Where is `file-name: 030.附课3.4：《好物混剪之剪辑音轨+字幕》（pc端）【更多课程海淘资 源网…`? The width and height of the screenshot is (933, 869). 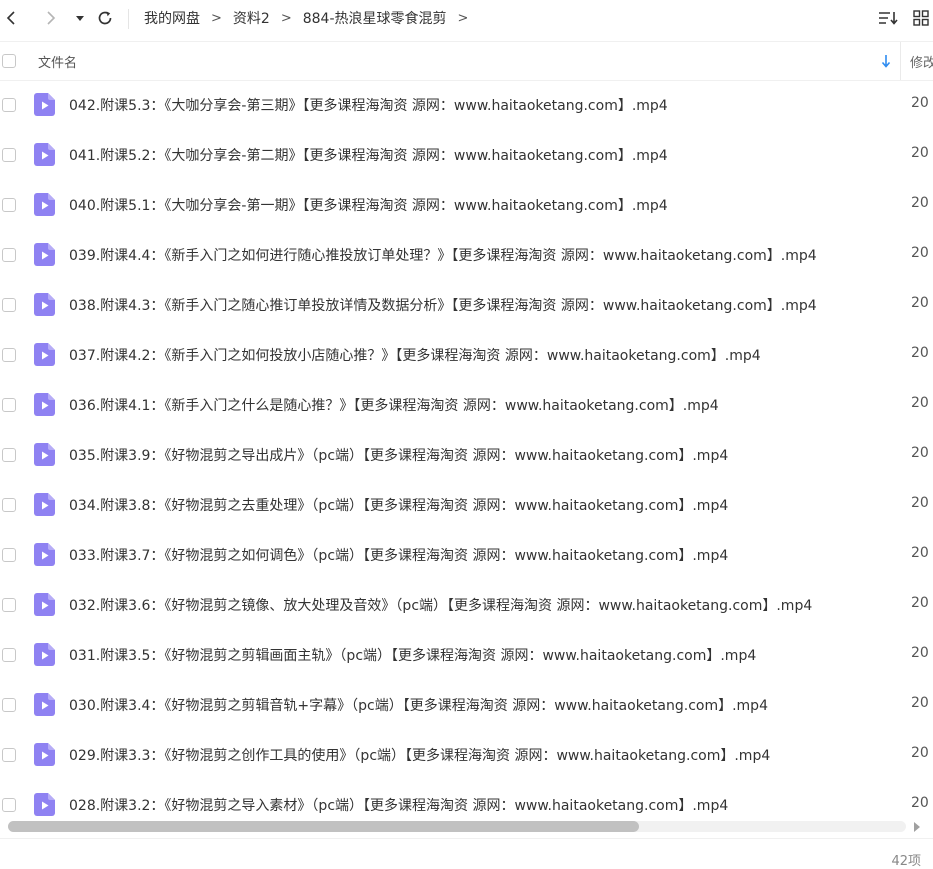
file-name: 030.附课3.4：《好物混剪之剪辑音轨+字幕》（pc端）【更多课程海淘资 源网… is located at coordinates (418, 706).